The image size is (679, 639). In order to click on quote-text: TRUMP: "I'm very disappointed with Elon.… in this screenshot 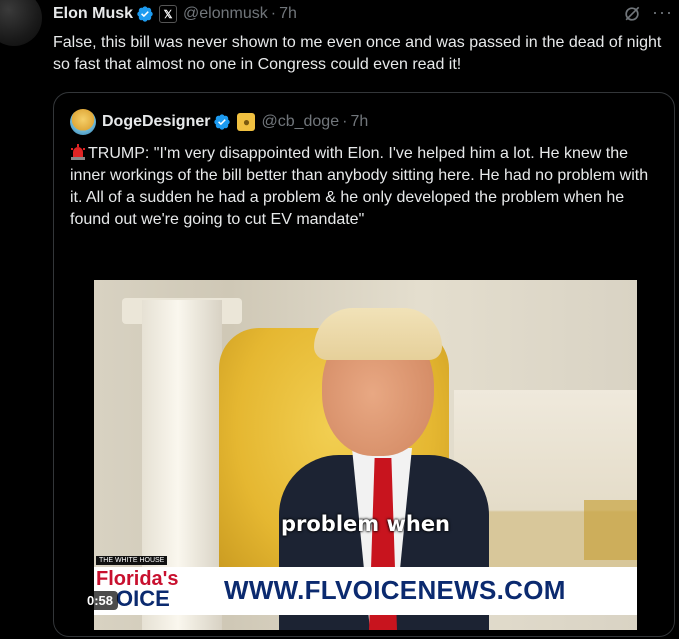, I will do `click(359, 186)`.